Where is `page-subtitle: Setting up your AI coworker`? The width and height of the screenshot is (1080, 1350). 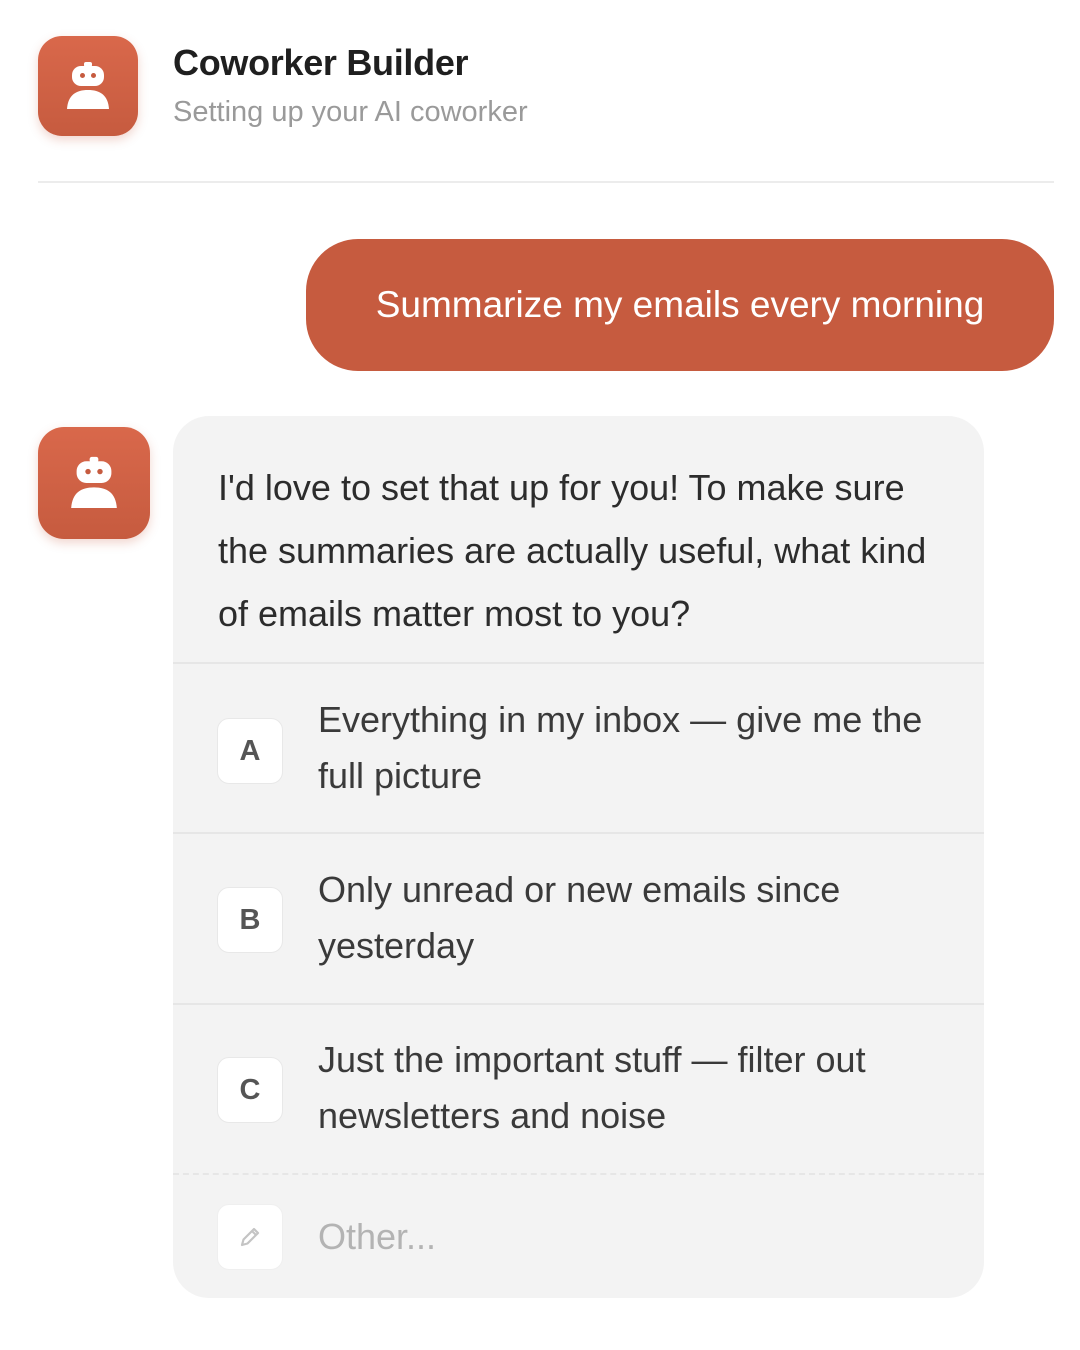
page-subtitle: Setting up your AI coworker is located at coordinates (350, 112).